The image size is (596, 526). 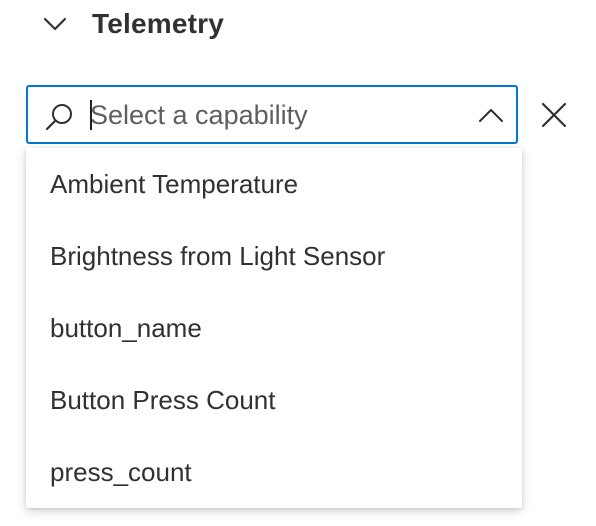 What do you see at coordinates (55, 24) in the screenshot?
I see `chevron-down-icon` at bounding box center [55, 24].